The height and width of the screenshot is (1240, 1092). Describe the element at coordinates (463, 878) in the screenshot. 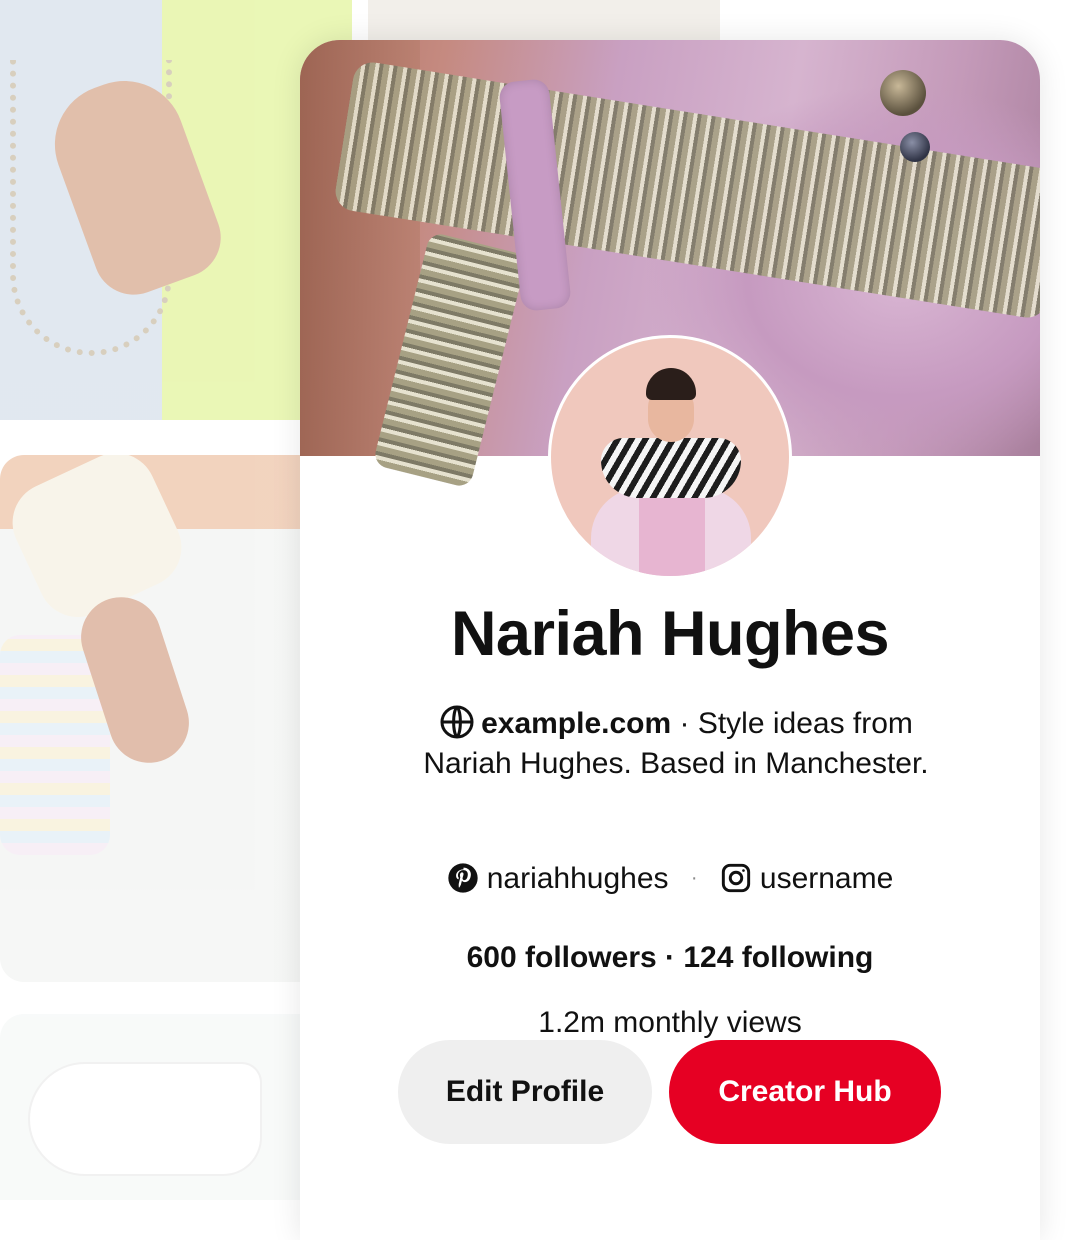

I see `pinterest-icon` at that location.